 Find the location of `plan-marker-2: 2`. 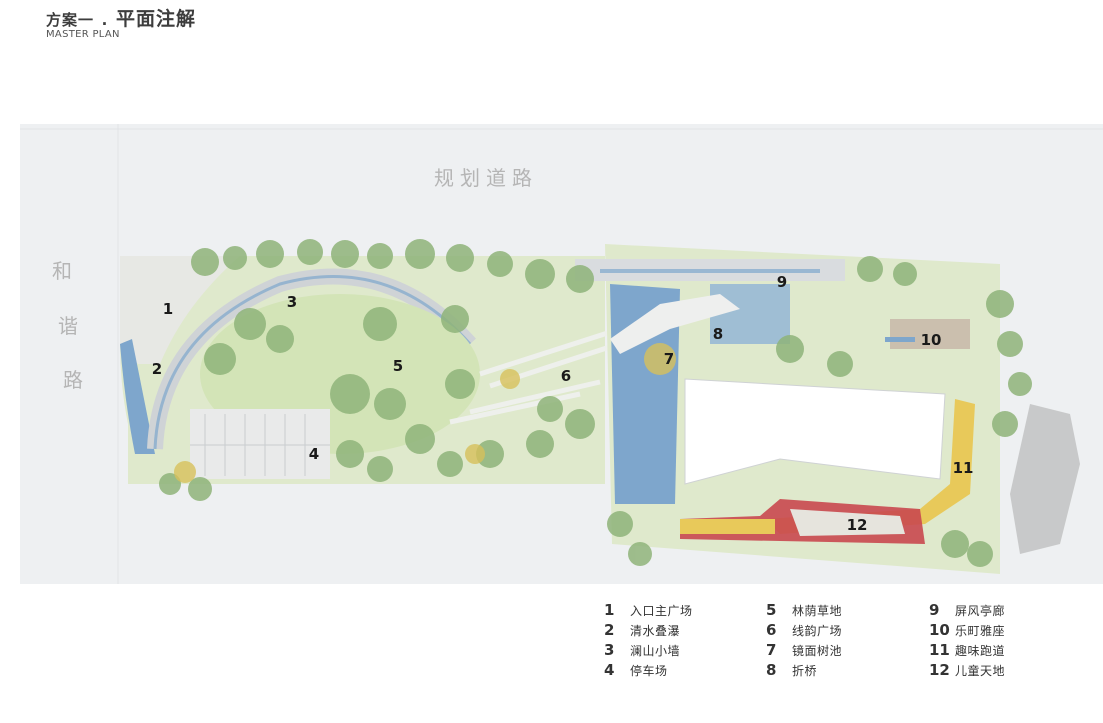

plan-marker-2: 2 is located at coordinates (157, 369).